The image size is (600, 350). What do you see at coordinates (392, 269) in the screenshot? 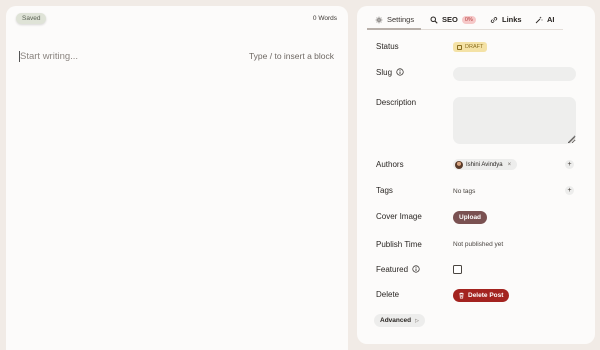
I see `featured-label-text: Featured` at bounding box center [392, 269].